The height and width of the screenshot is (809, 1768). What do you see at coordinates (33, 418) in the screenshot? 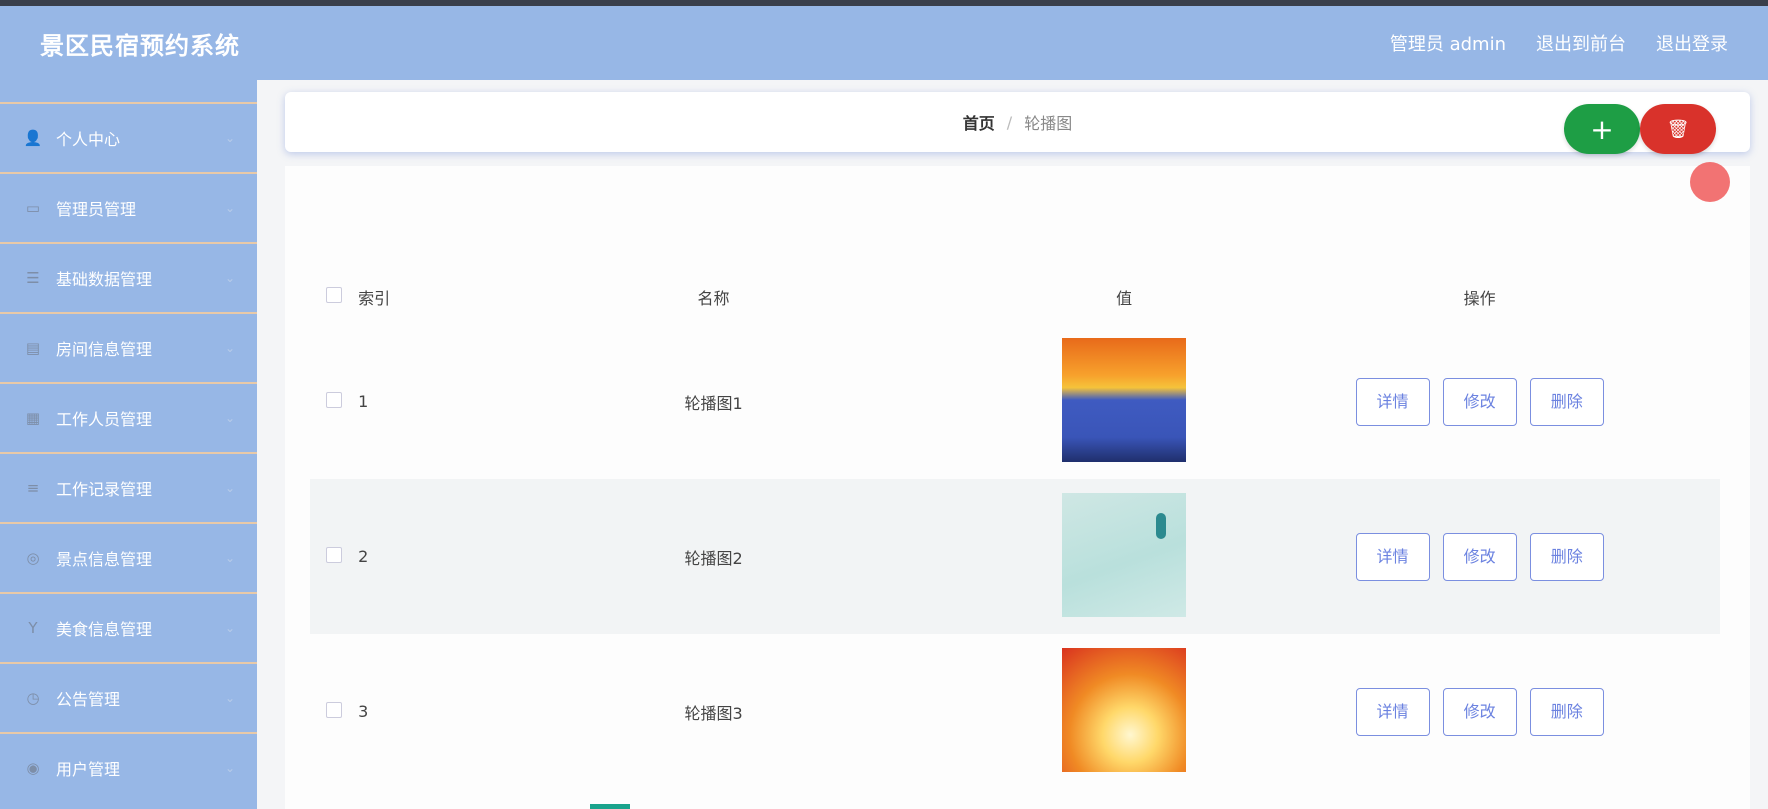
I see `staff-icon: ▦` at bounding box center [33, 418].